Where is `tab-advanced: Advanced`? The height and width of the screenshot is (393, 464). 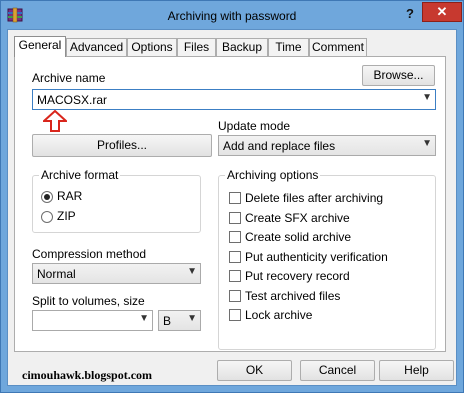
tab-advanced: Advanced is located at coordinates (96, 47).